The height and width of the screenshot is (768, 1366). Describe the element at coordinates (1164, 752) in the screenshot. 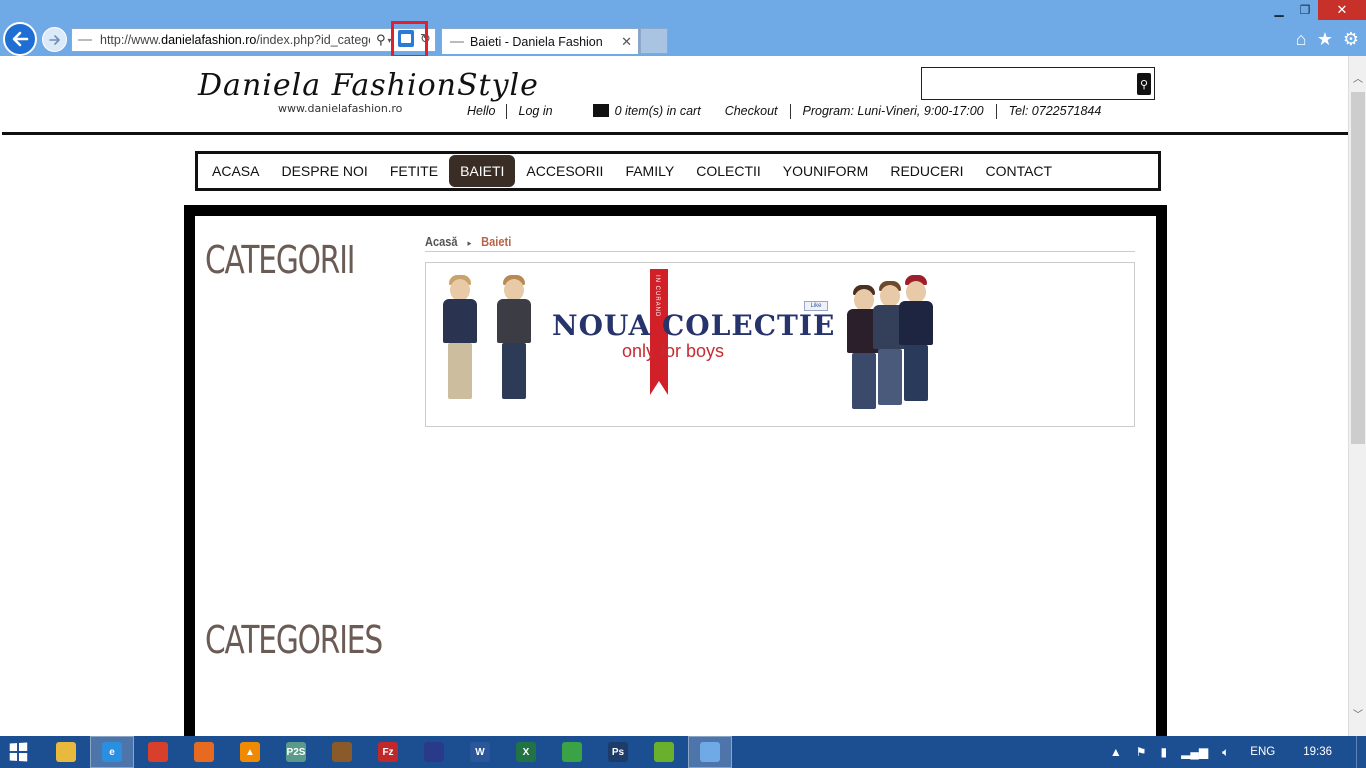

I see `battery-icon: ▮` at that location.